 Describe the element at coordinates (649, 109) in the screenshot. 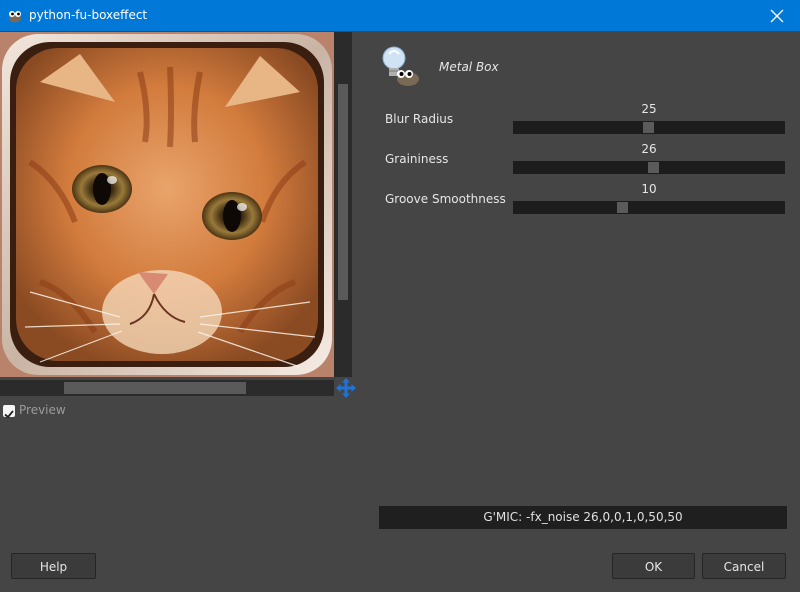

I see `blur-radius-value: 25` at that location.